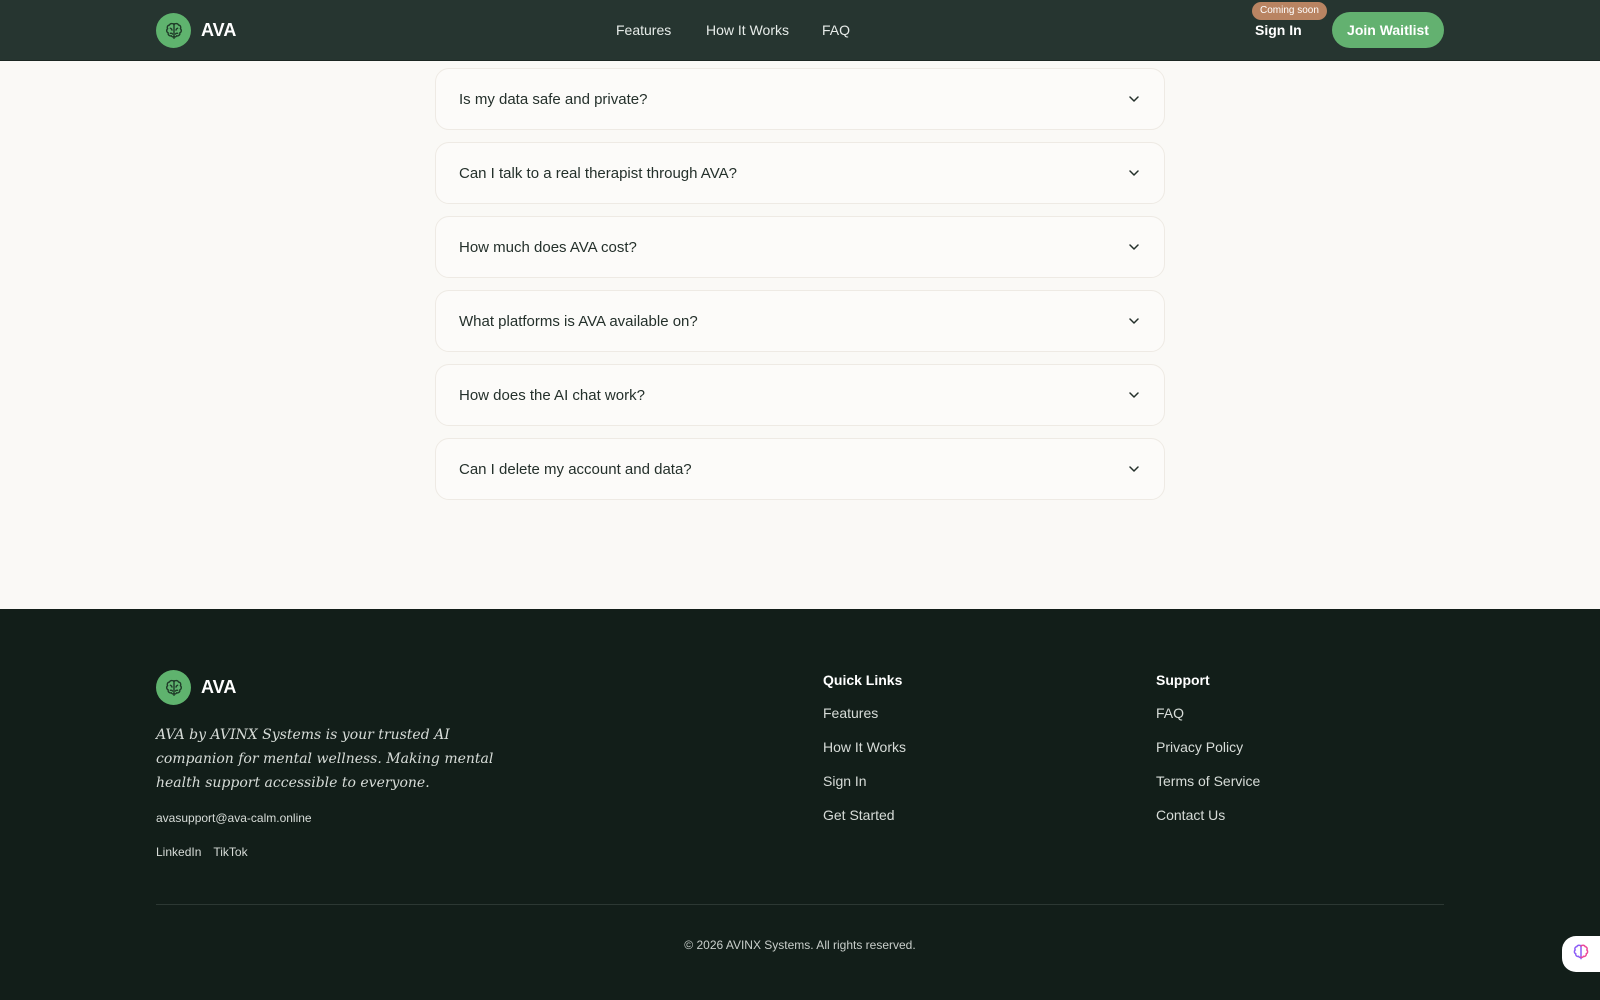  I want to click on footer-link-faq: FAQ, so click(1208, 722).